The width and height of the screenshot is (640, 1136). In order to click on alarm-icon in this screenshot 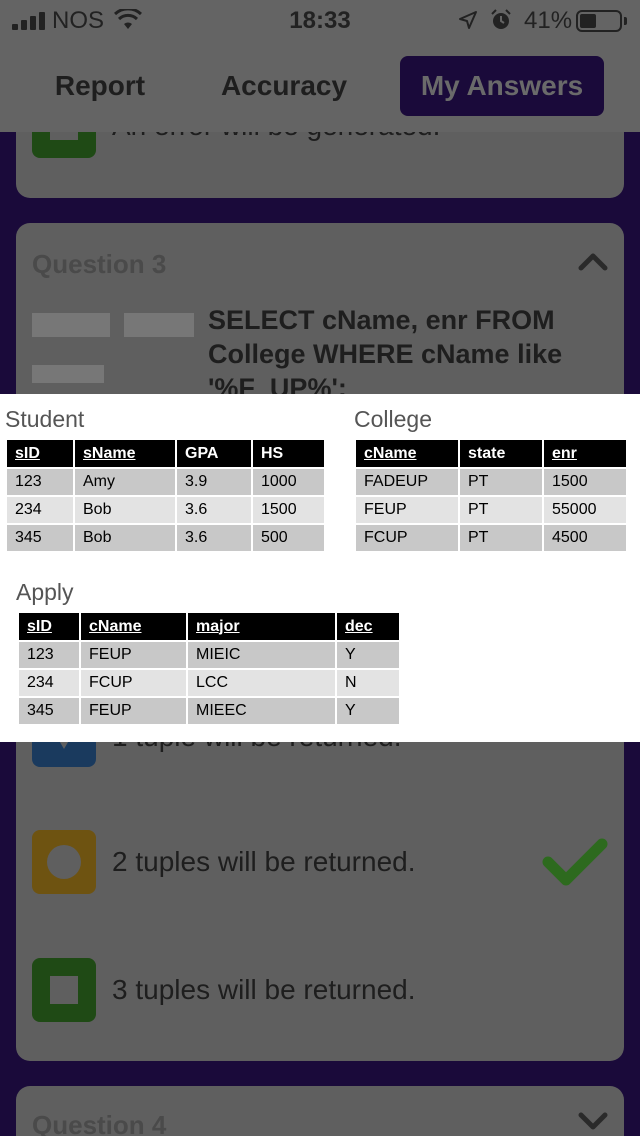, I will do `click(501, 19)`.